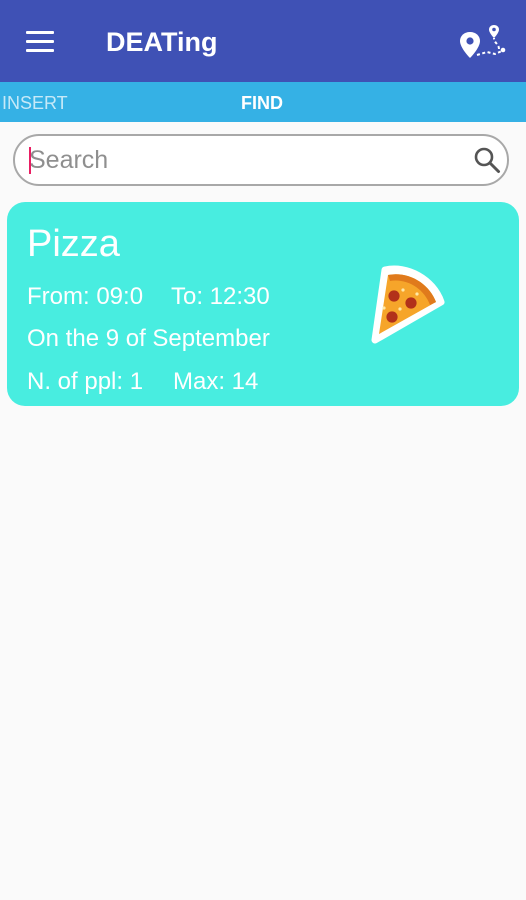 This screenshot has width=526, height=900. I want to click on pizza-slice-icon, so click(407, 304).